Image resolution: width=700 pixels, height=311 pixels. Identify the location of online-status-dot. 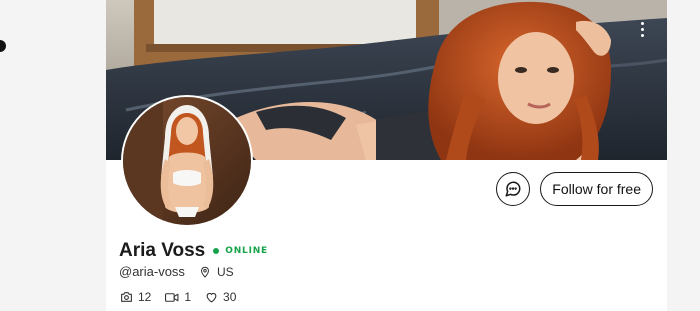
(216, 251).